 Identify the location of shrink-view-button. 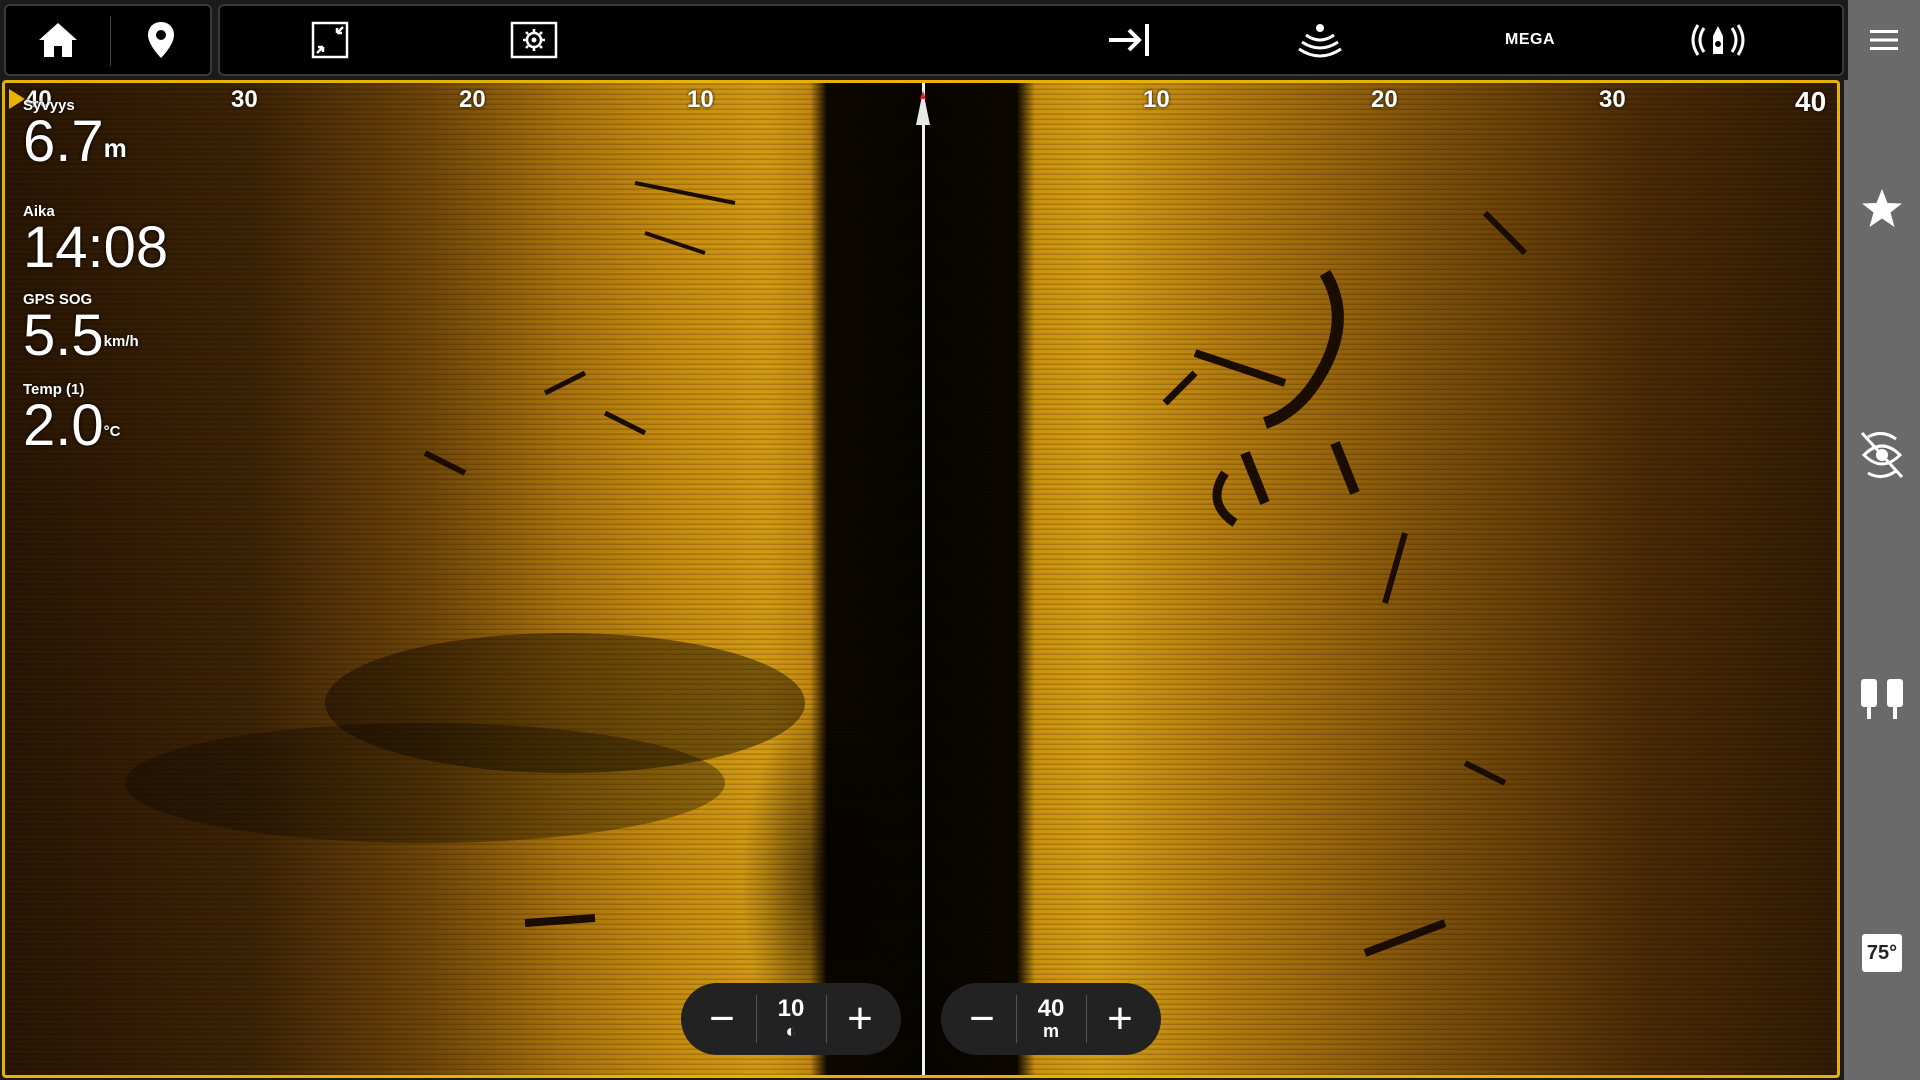
(330, 40).